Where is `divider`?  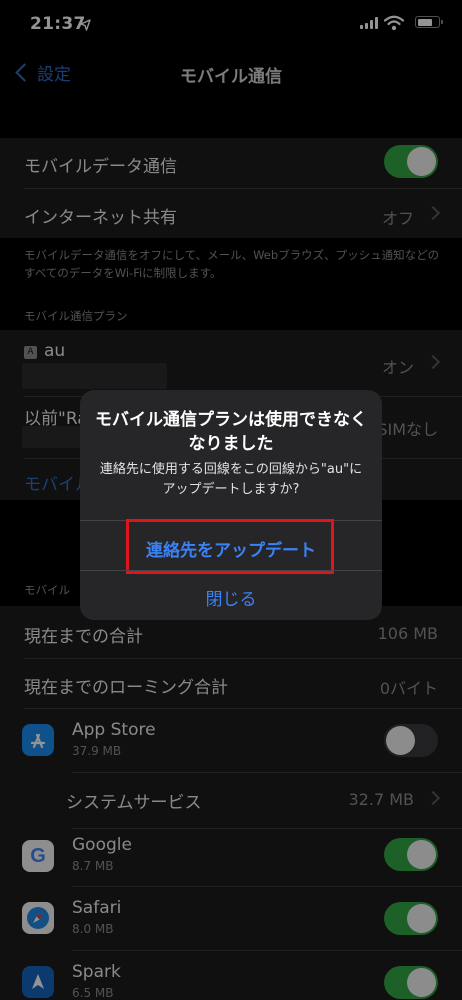
divider is located at coordinates (231, 570).